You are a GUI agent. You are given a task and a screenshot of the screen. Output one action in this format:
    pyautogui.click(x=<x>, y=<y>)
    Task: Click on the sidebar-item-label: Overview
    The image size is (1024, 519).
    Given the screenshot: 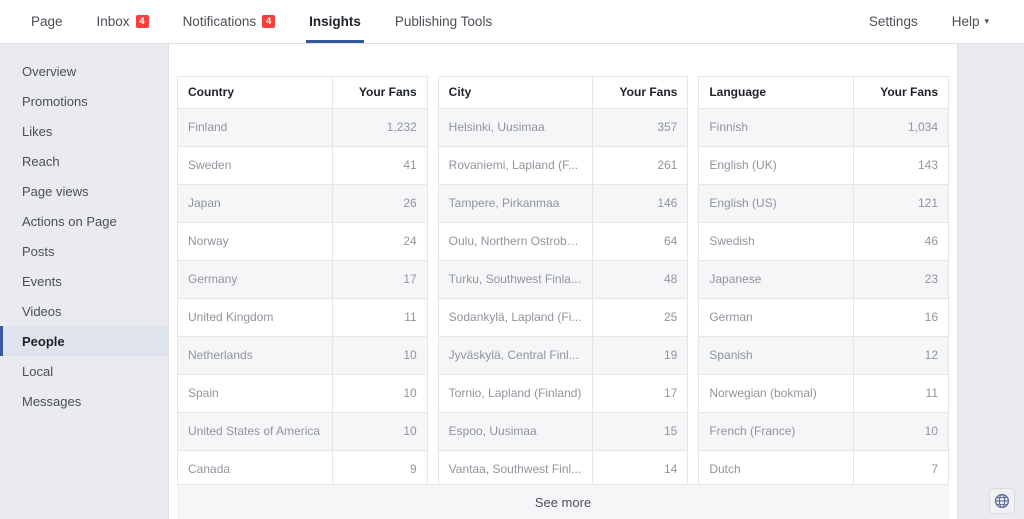 What is the action you would take?
    pyautogui.click(x=49, y=71)
    